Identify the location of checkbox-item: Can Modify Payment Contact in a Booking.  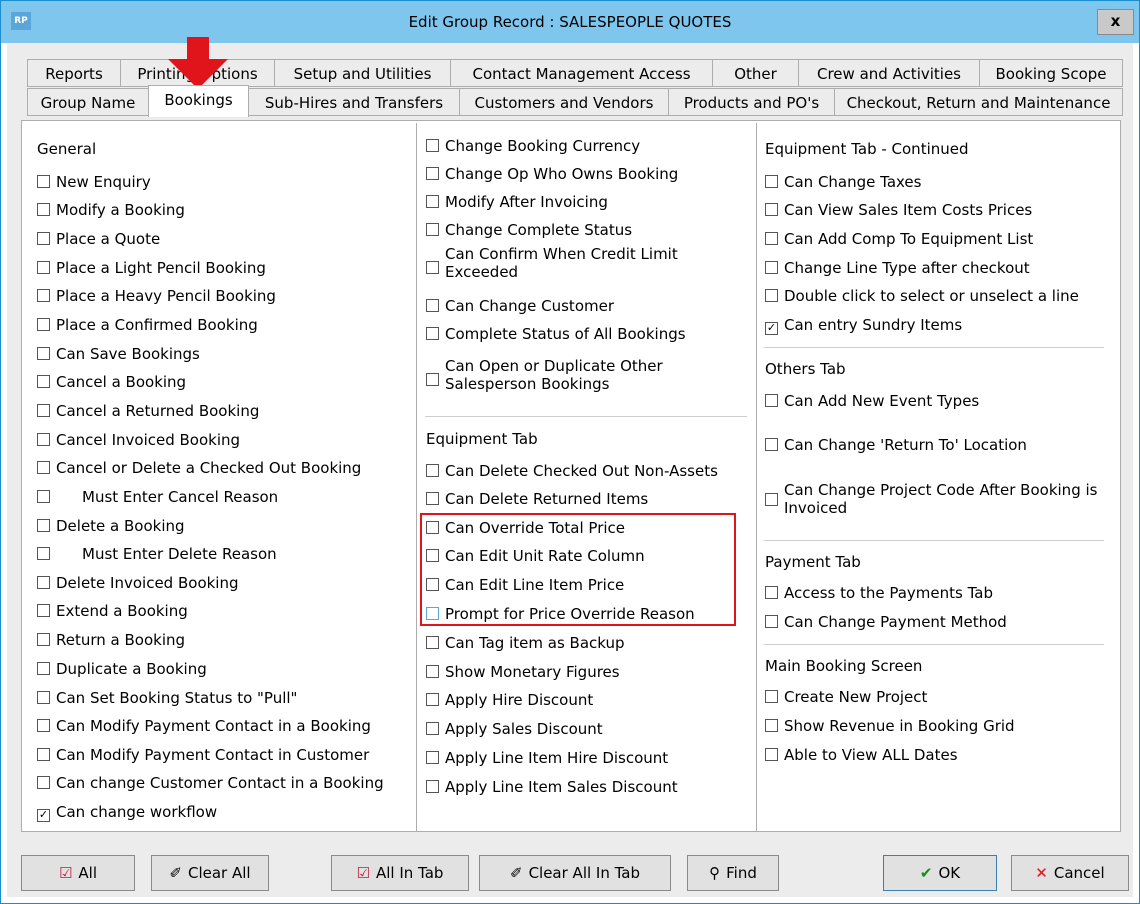
(204, 726).